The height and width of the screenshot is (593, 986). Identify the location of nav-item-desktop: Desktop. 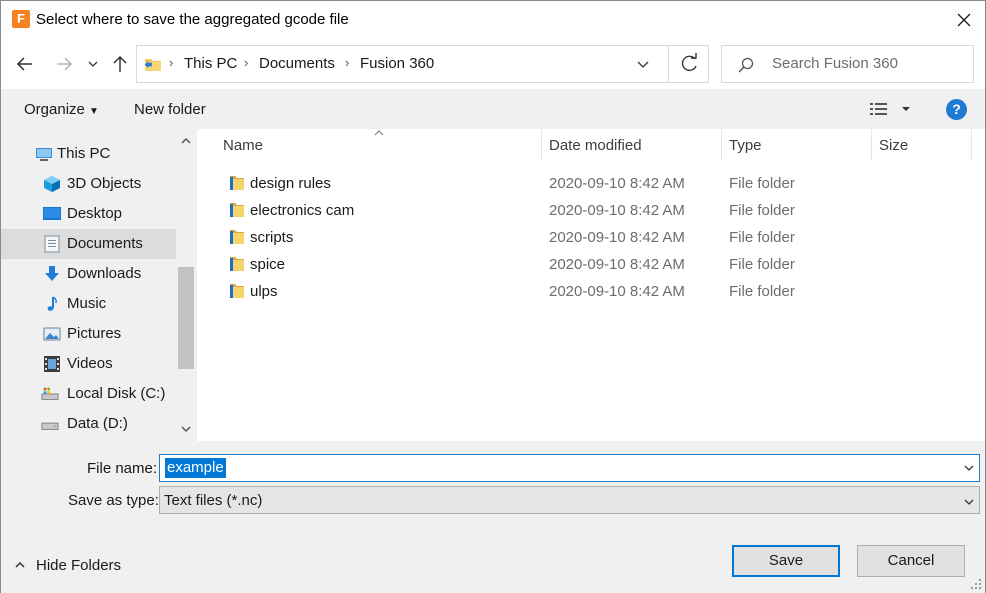
(88, 214).